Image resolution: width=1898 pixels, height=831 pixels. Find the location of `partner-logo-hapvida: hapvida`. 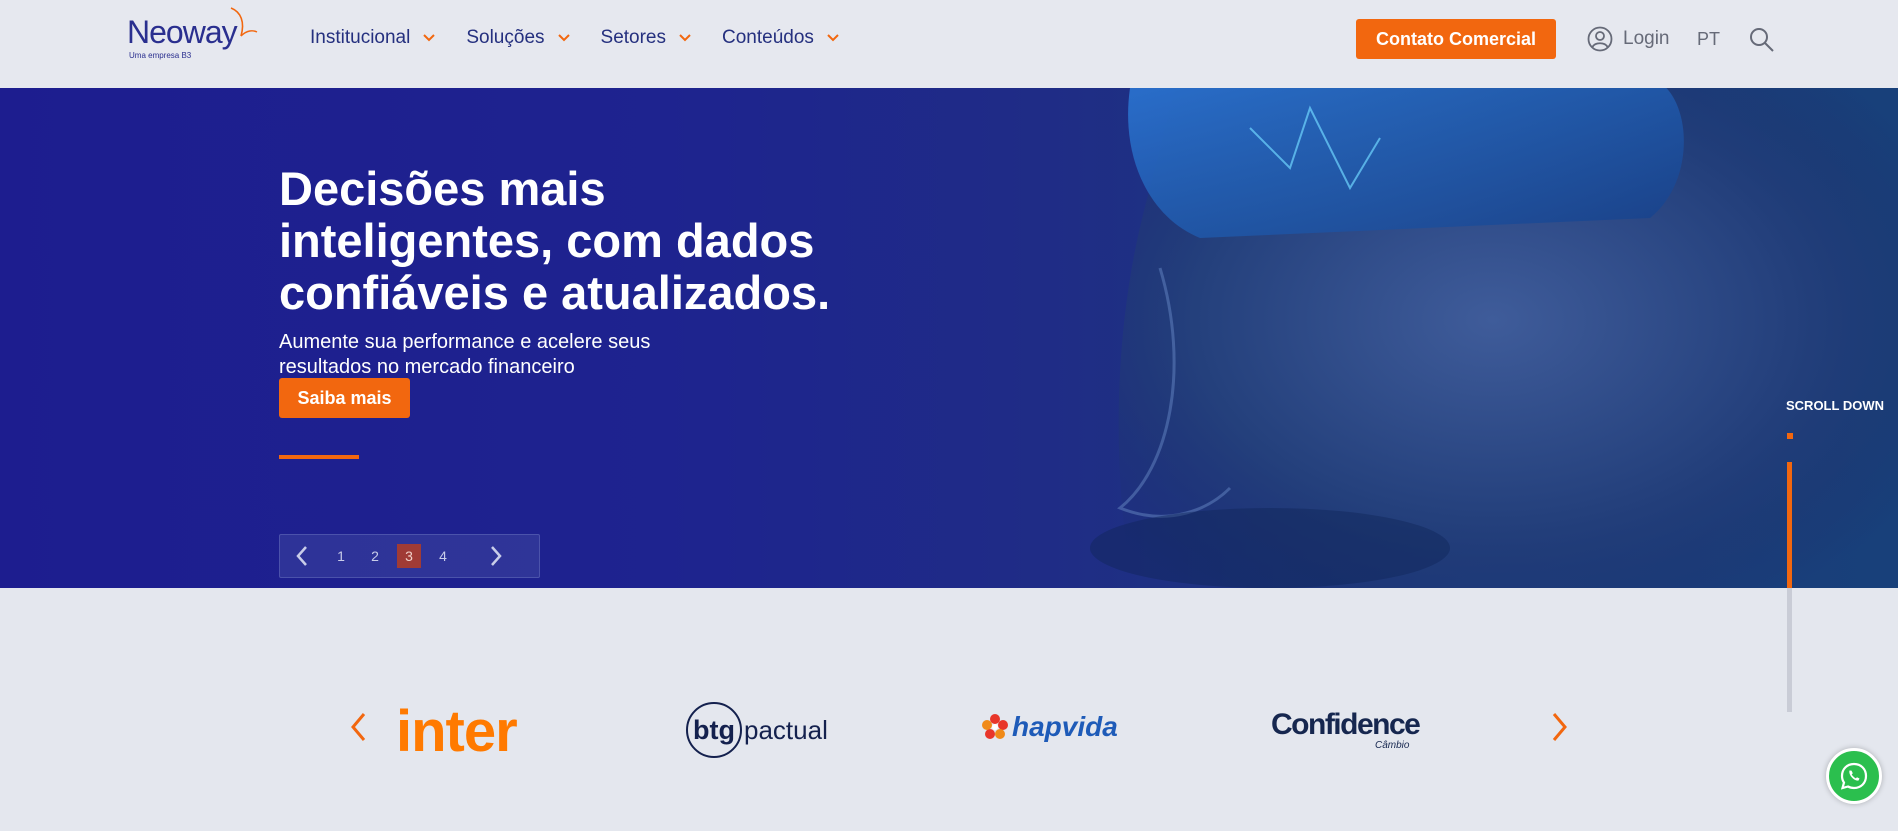

partner-logo-hapvida: hapvida is located at coordinates (1049, 727).